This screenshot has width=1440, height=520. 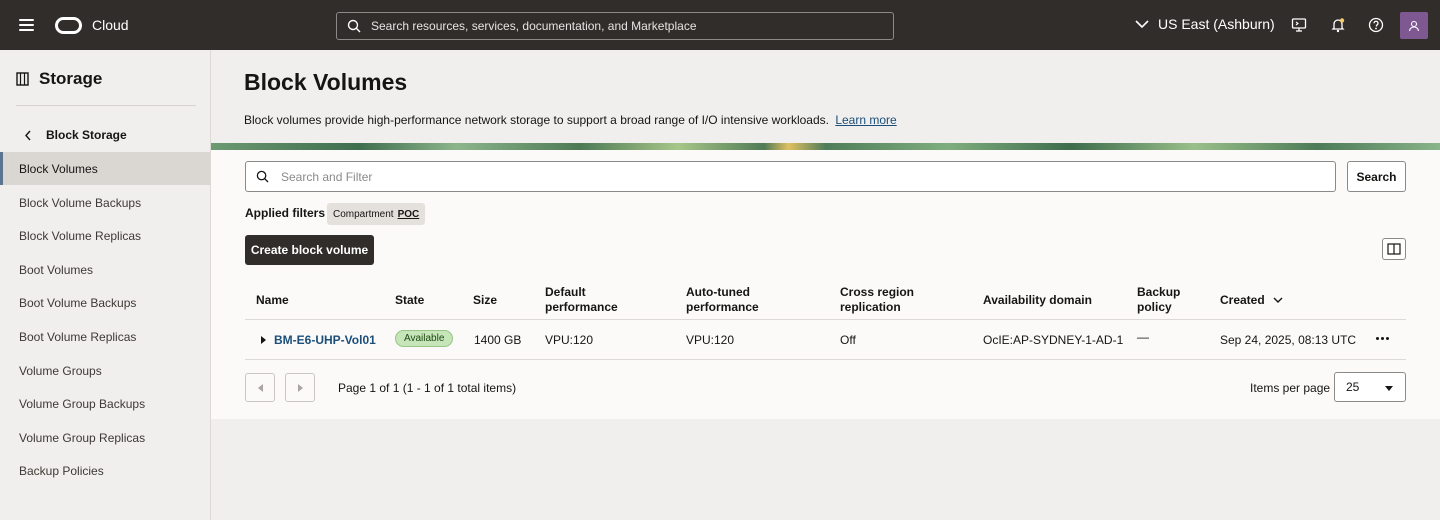 What do you see at coordinates (1288, 340) in the screenshot?
I see `volume-created: Sep 24, 2025, 08:13 UTC` at bounding box center [1288, 340].